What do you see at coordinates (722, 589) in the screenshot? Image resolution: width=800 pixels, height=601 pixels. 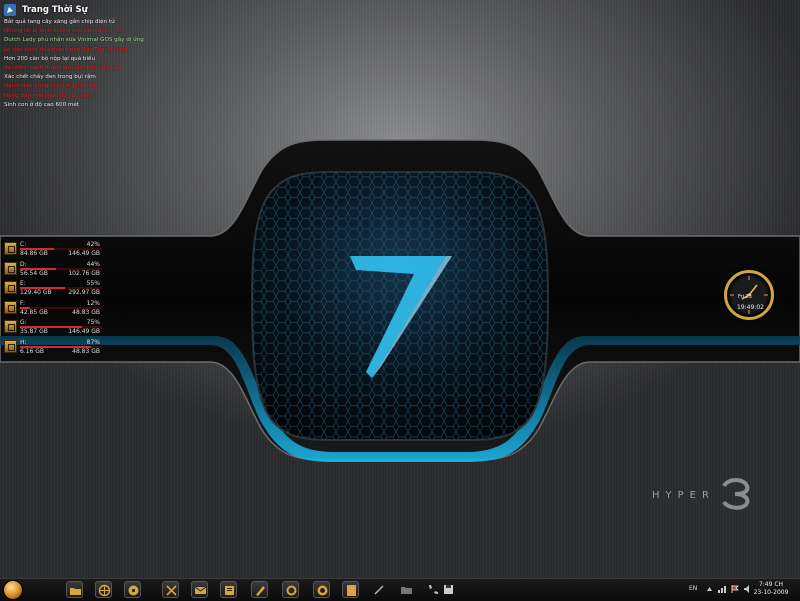 I see `network-icon` at bounding box center [722, 589].